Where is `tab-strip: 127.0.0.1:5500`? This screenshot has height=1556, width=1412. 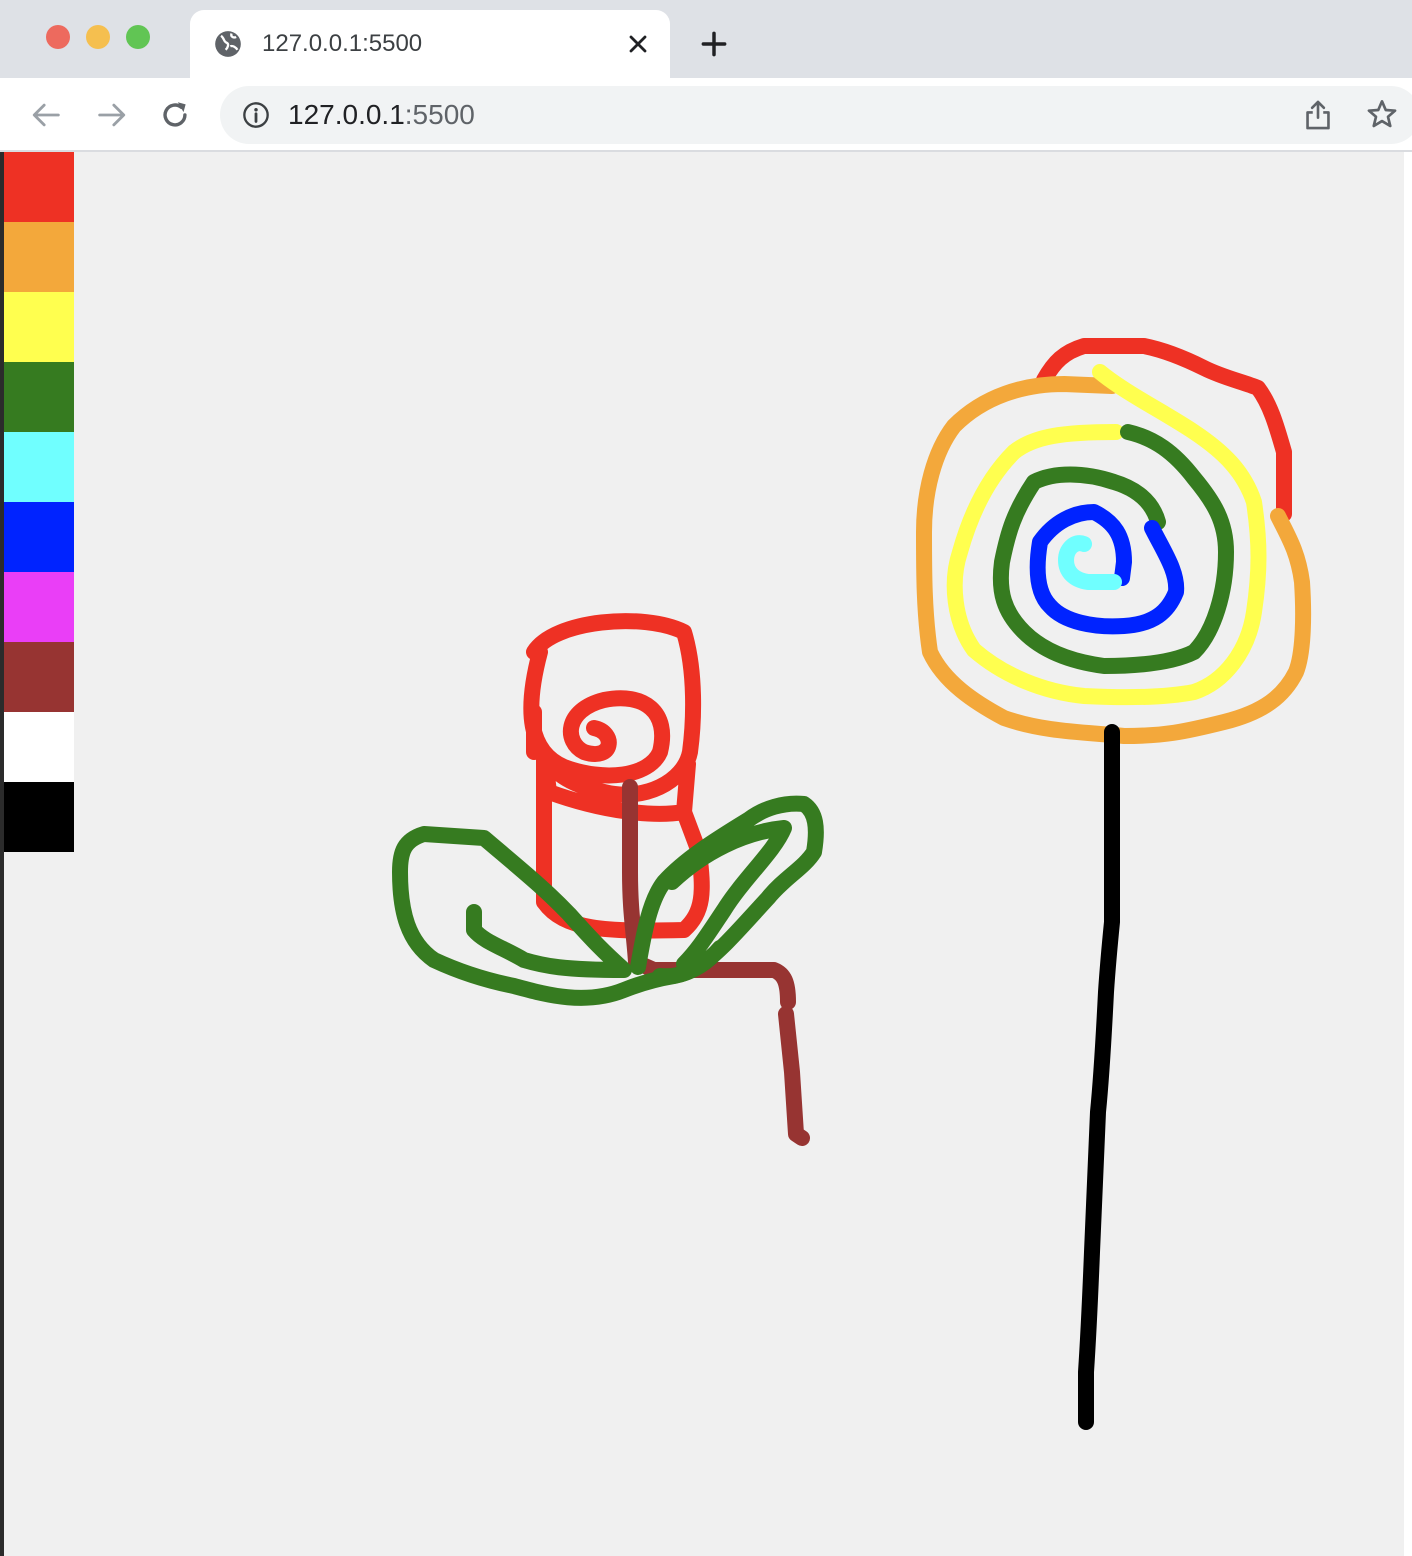
tab-strip: 127.0.0.1:5500 is located at coordinates (706, 39).